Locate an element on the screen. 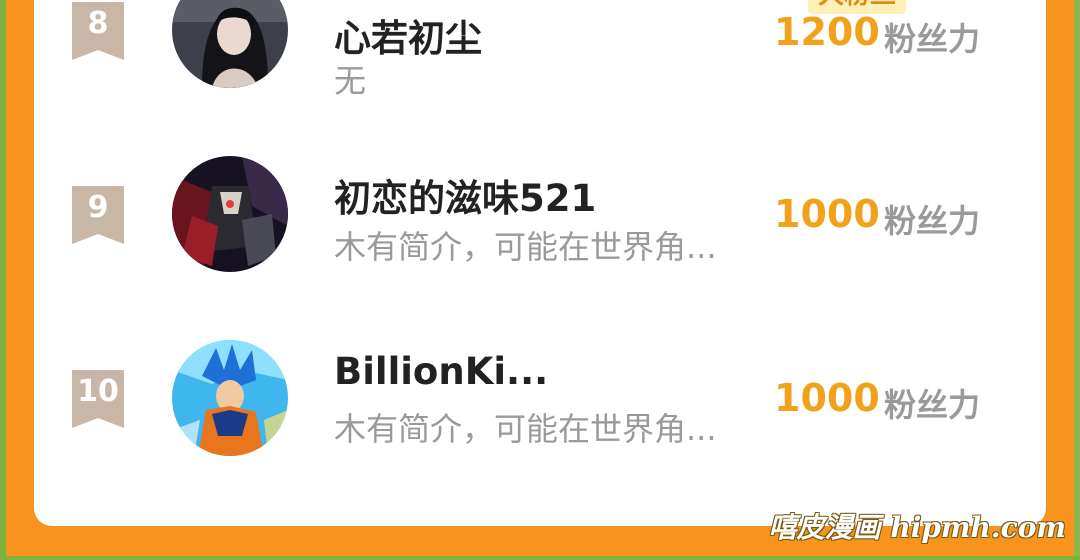 Image resolution: width=1080 pixels, height=560 pixels. girl-portrait-avatar-icon is located at coordinates (230, 44).